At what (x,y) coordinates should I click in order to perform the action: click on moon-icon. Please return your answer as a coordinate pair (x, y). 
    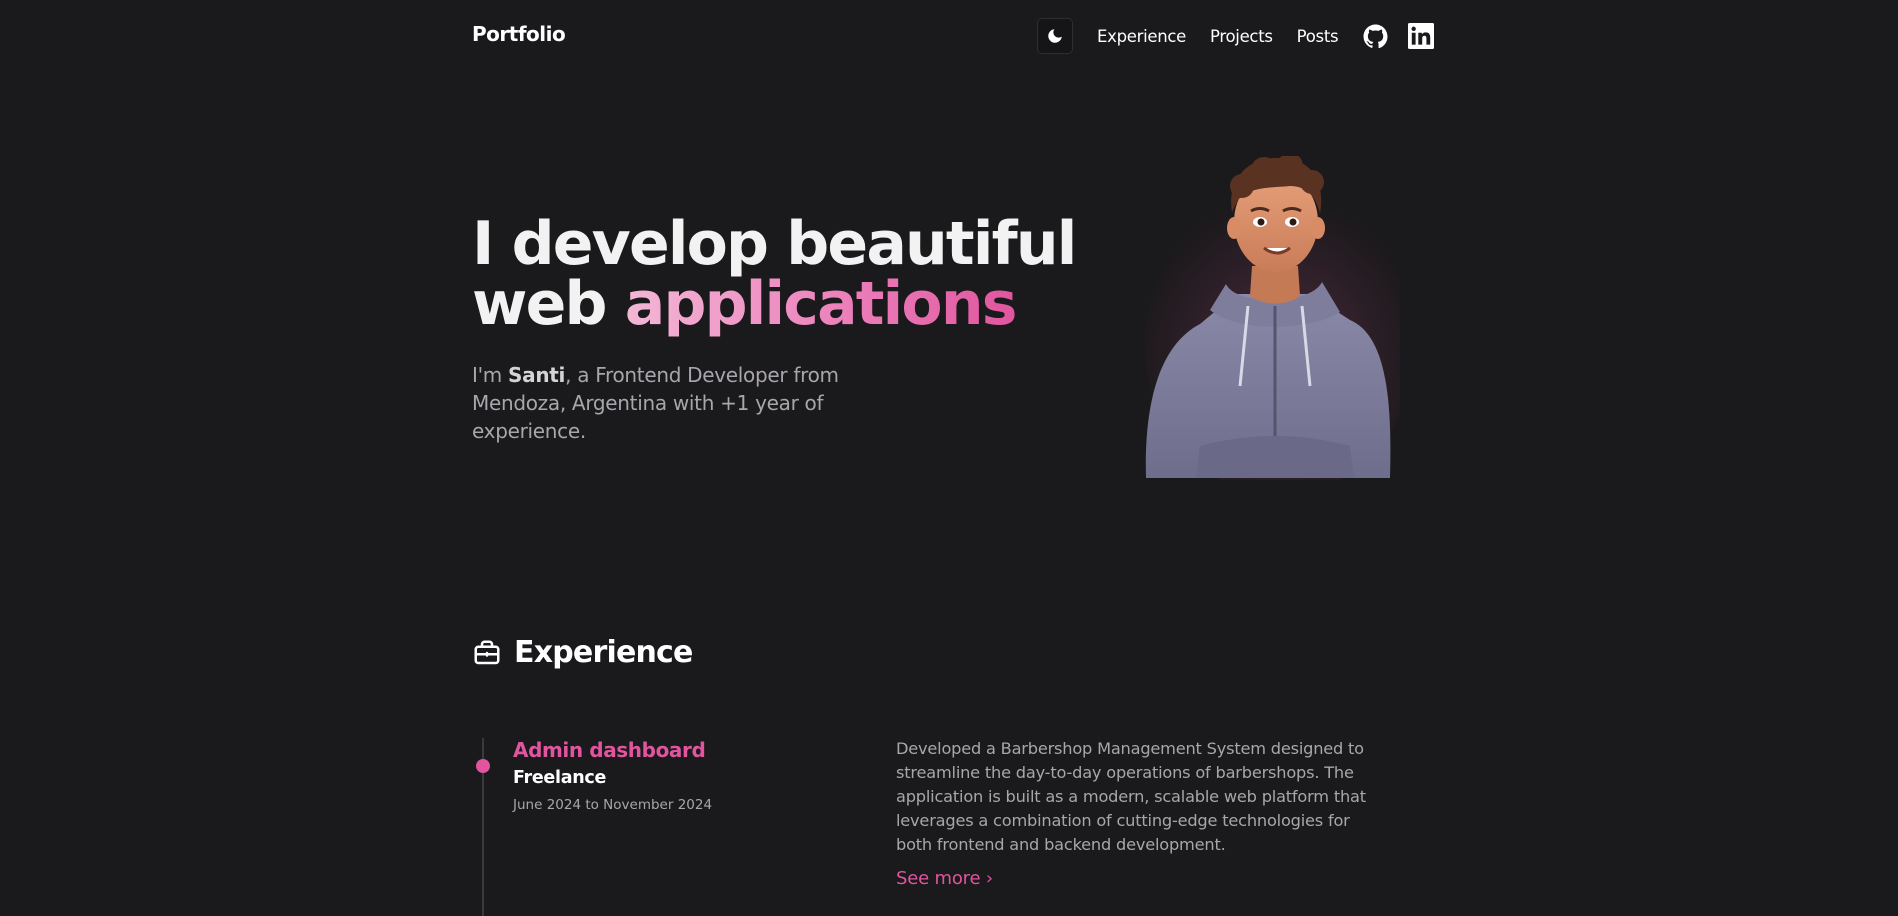
    Looking at the image, I should click on (1055, 36).